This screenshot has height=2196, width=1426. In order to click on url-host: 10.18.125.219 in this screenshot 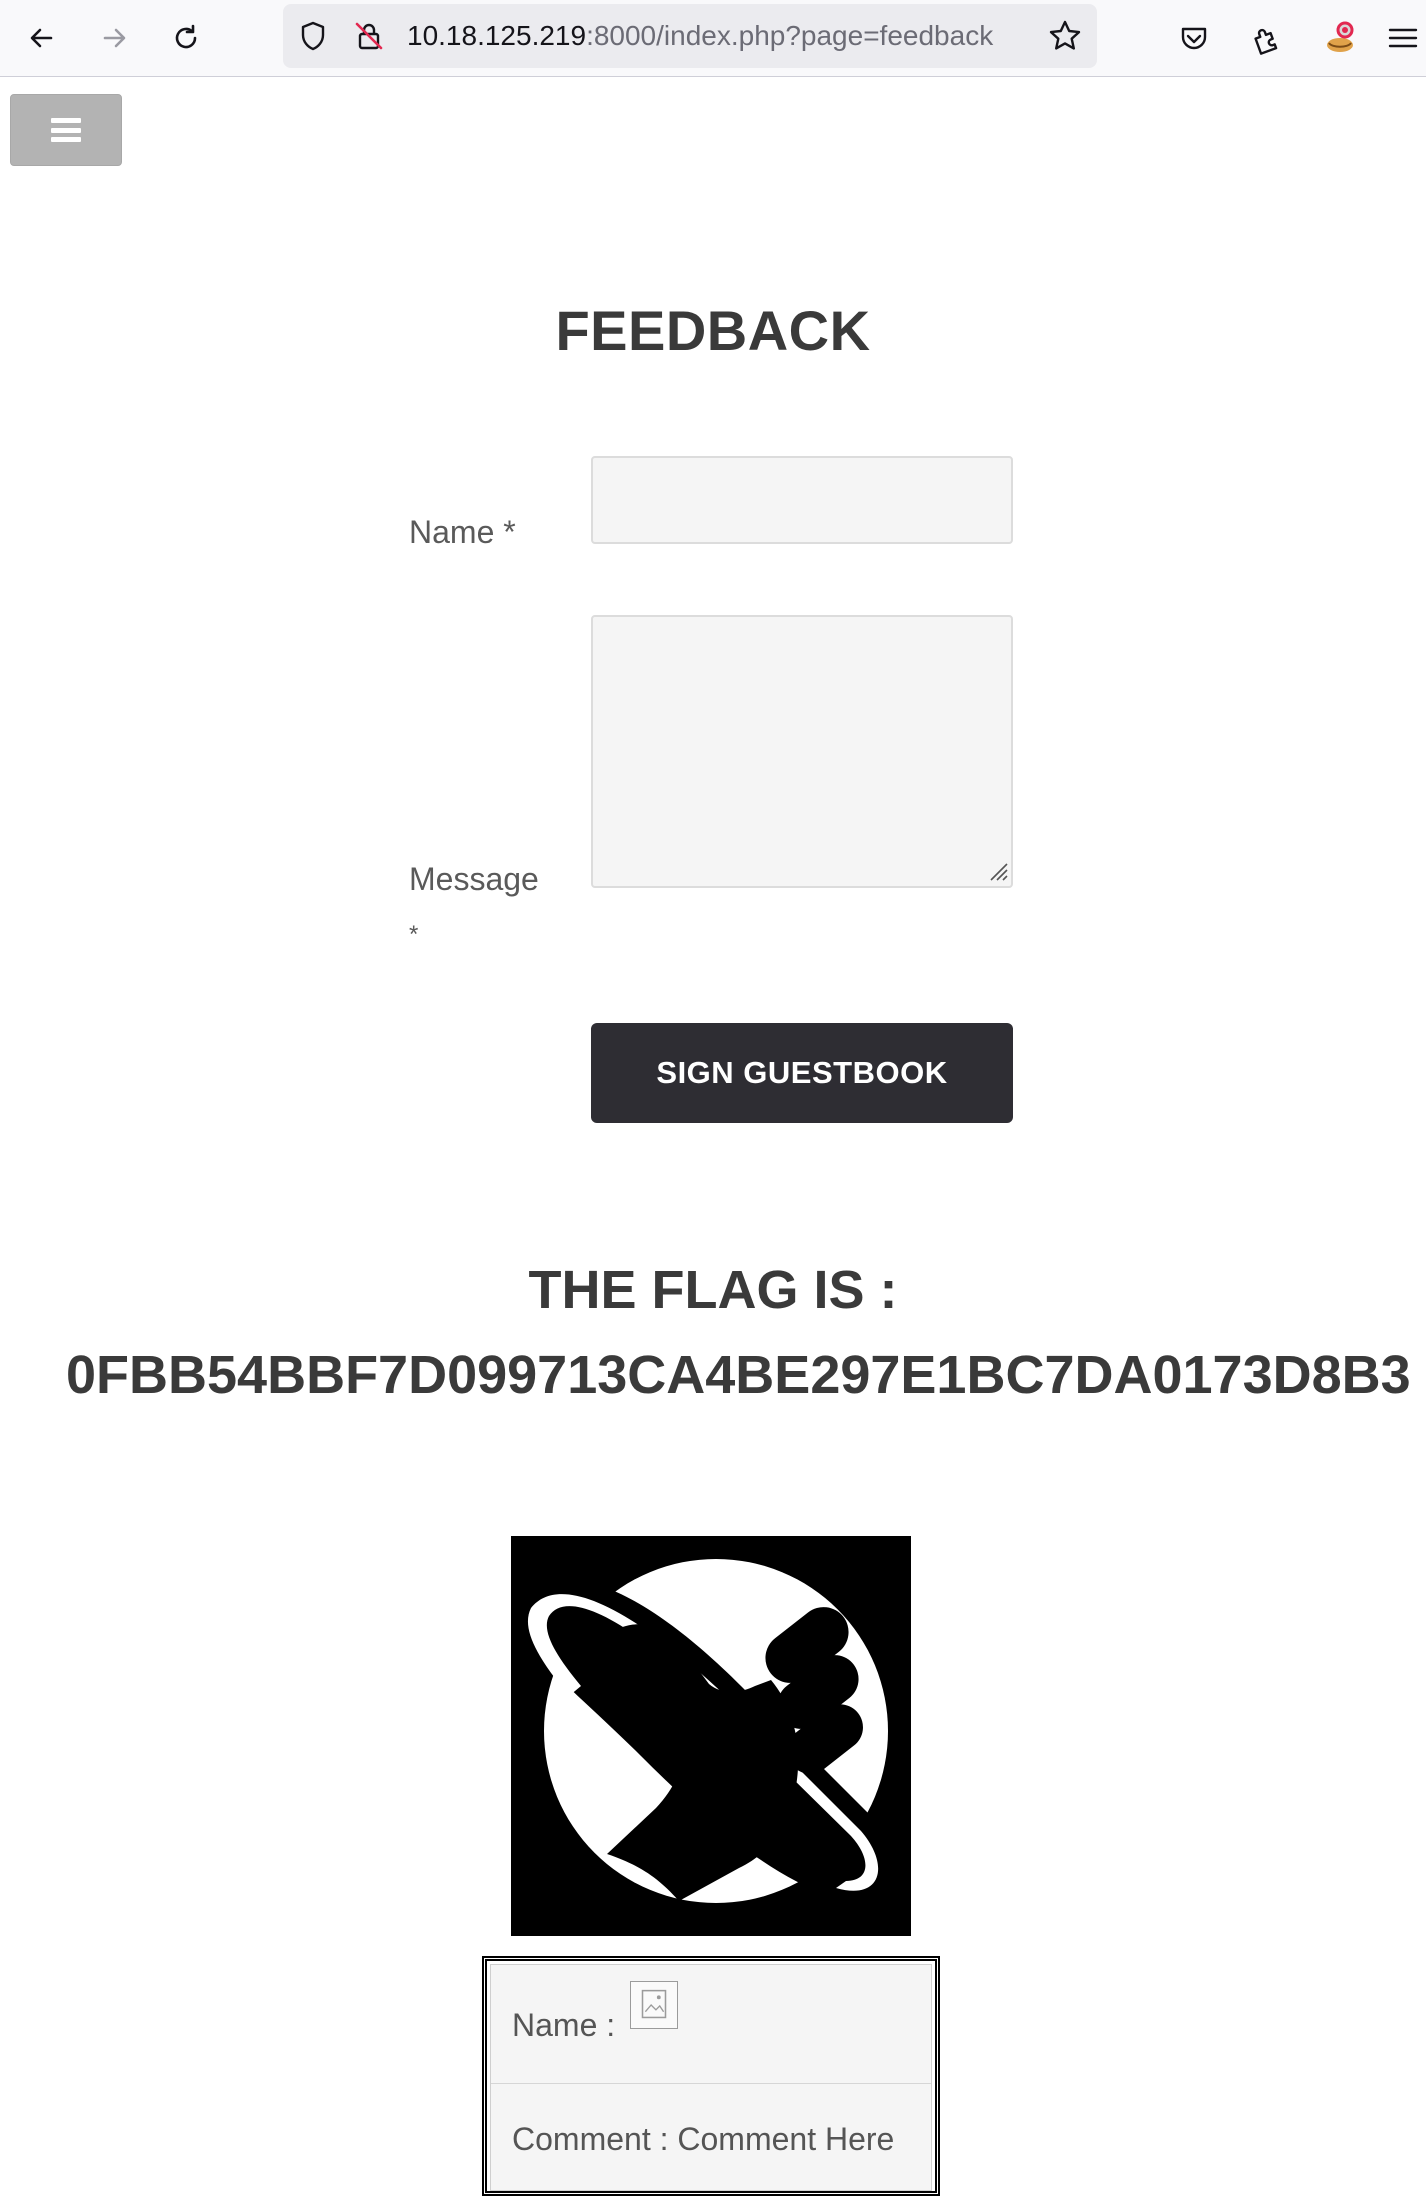, I will do `click(497, 35)`.